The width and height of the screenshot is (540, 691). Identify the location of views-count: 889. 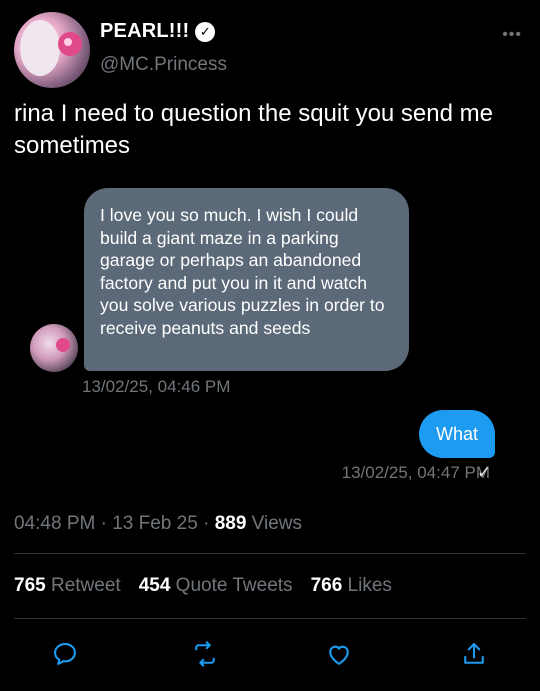
(230, 523).